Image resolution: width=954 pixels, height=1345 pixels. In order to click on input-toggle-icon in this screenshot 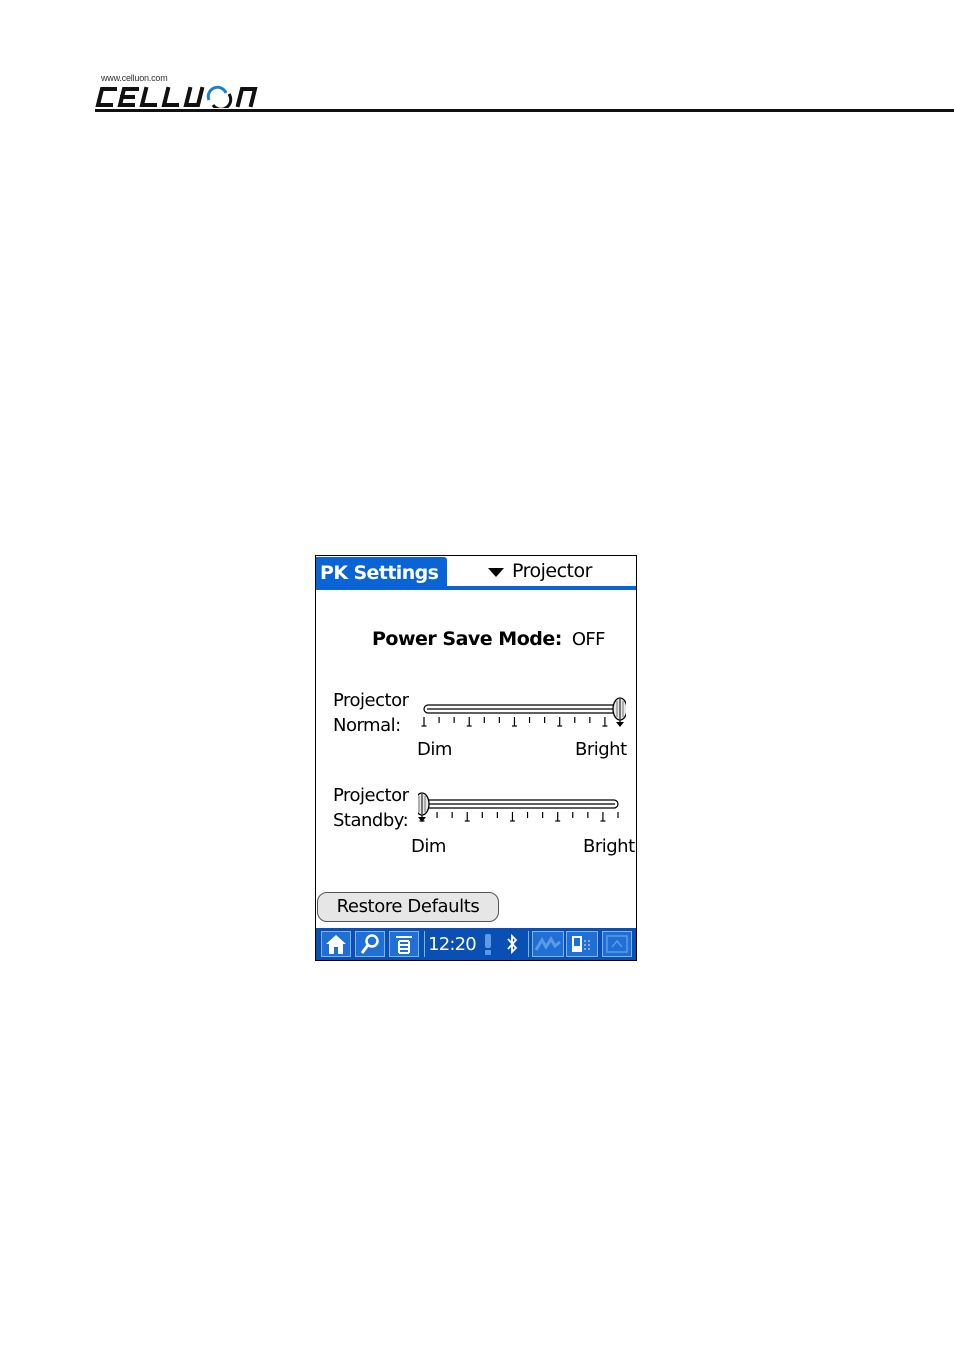, I will do `click(617, 944)`.